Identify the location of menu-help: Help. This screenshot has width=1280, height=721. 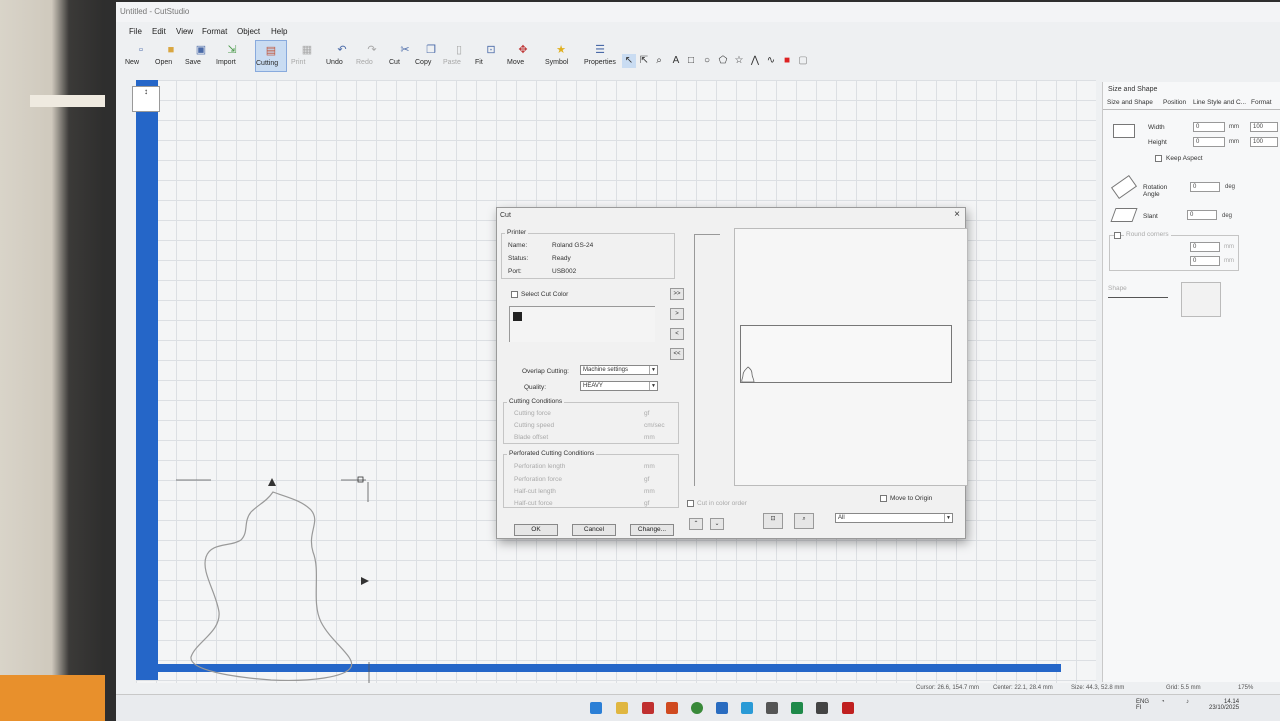
(279, 31).